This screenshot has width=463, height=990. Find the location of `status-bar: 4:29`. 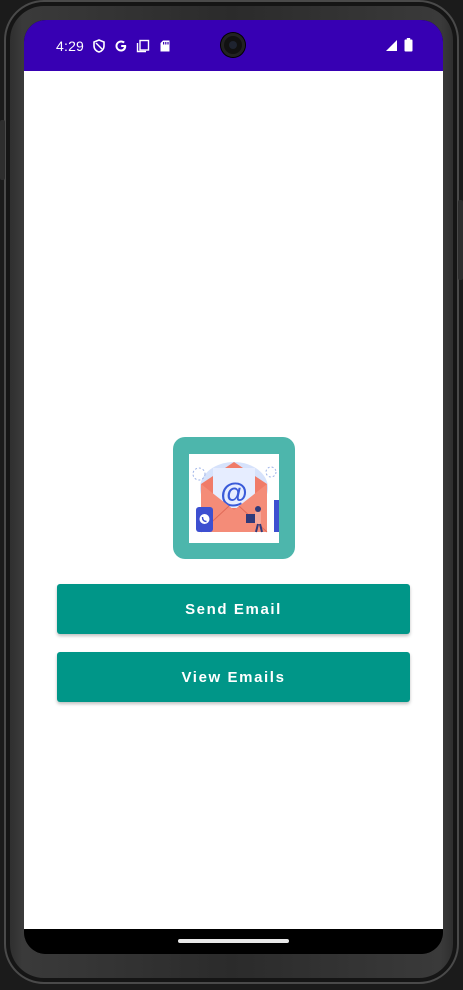

status-bar: 4:29 is located at coordinates (233, 45).